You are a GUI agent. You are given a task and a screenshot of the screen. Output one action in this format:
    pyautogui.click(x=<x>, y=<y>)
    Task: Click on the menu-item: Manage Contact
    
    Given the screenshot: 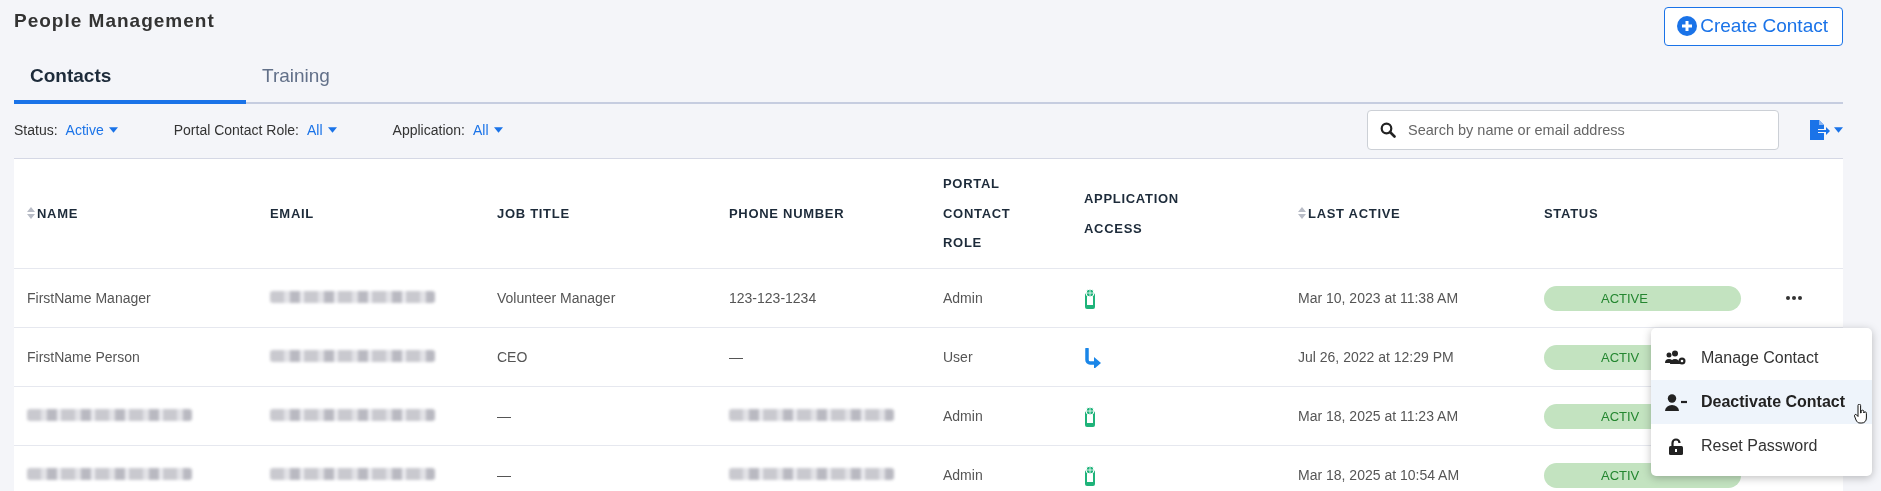 What is the action you would take?
    pyautogui.click(x=1761, y=358)
    